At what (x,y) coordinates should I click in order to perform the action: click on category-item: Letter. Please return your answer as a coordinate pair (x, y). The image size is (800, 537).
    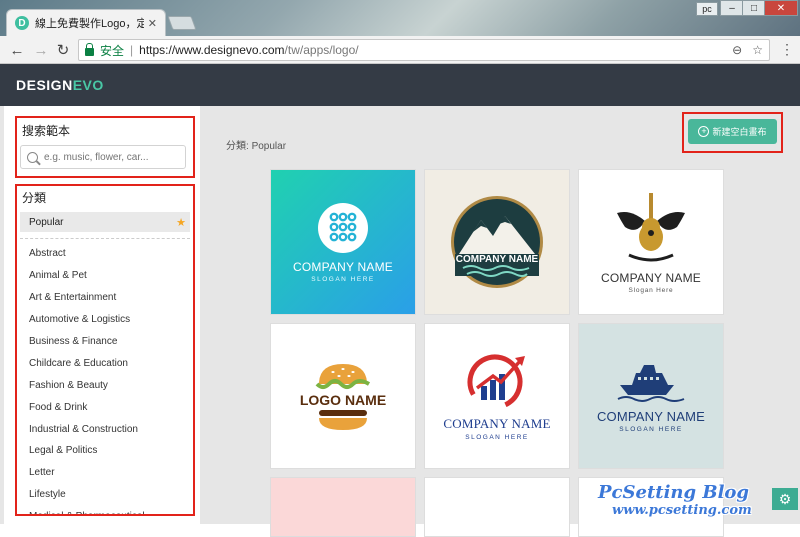
    Looking at the image, I should click on (105, 473).